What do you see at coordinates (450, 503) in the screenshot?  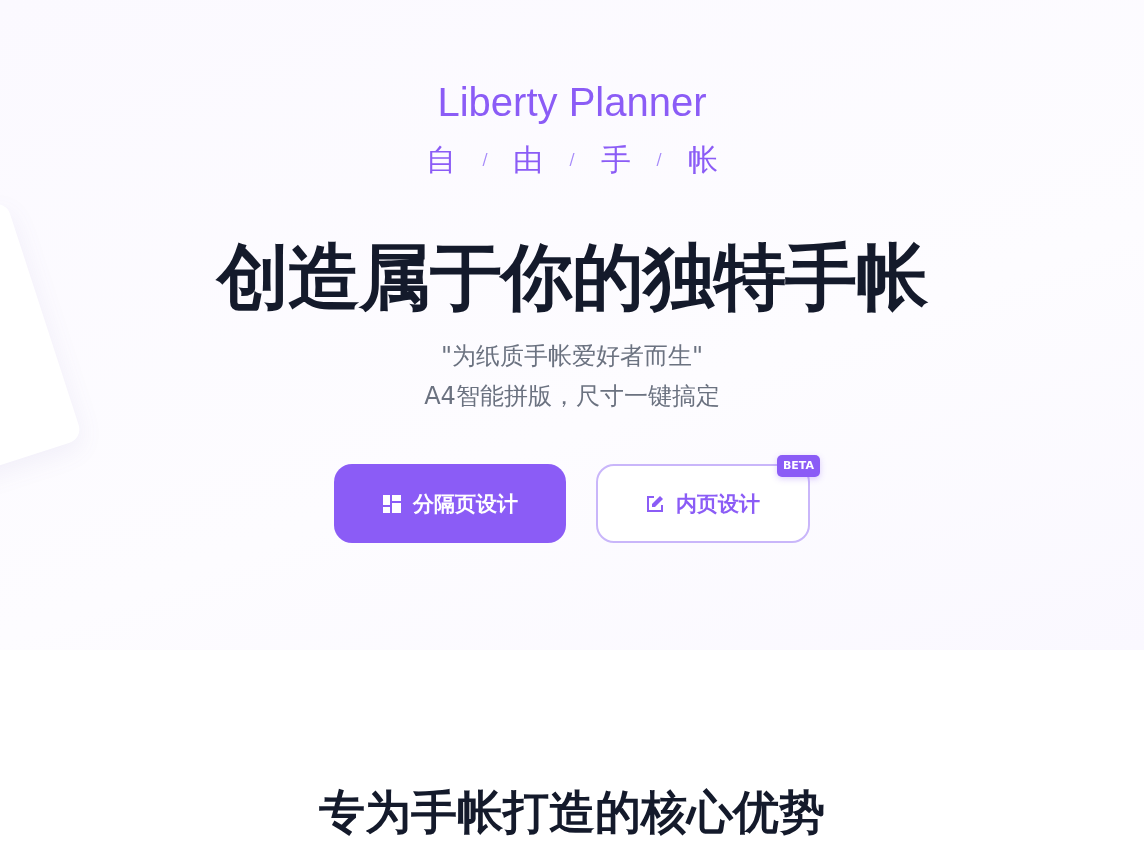 I see `divider-design-button: 分隔页设计` at bounding box center [450, 503].